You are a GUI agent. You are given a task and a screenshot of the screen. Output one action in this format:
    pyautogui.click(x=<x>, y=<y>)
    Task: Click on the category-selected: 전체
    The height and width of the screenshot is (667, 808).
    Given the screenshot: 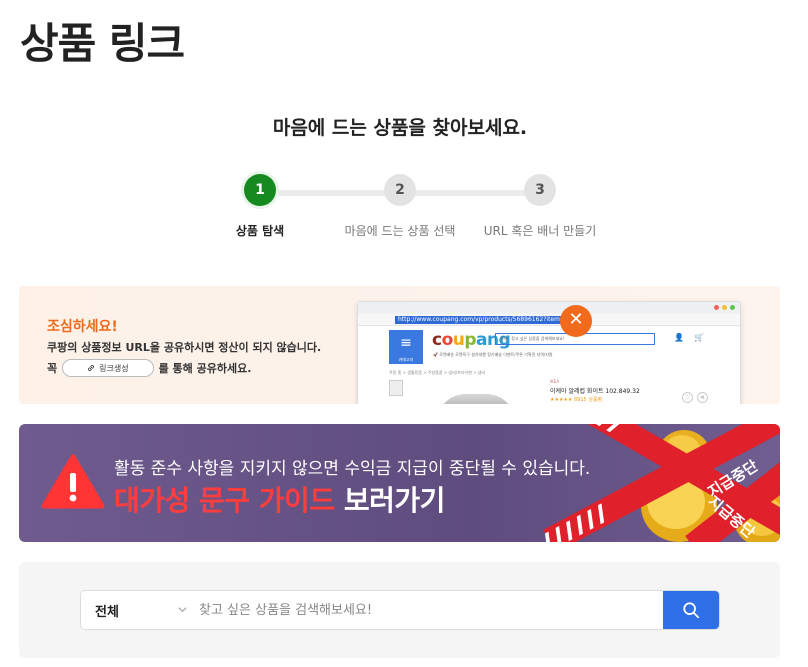 What is the action you would take?
    pyautogui.click(x=107, y=612)
    